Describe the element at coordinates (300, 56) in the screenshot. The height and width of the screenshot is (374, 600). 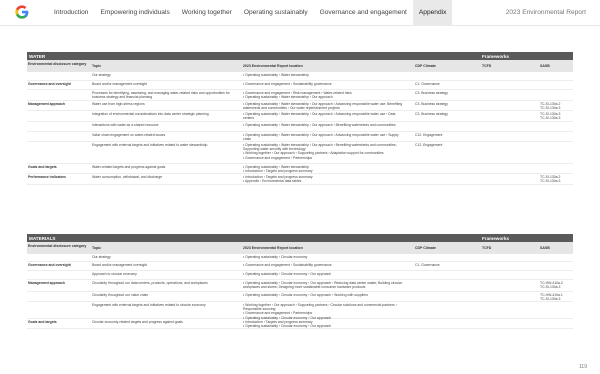
I see `table-title-bar: WATER Frameworks` at that location.